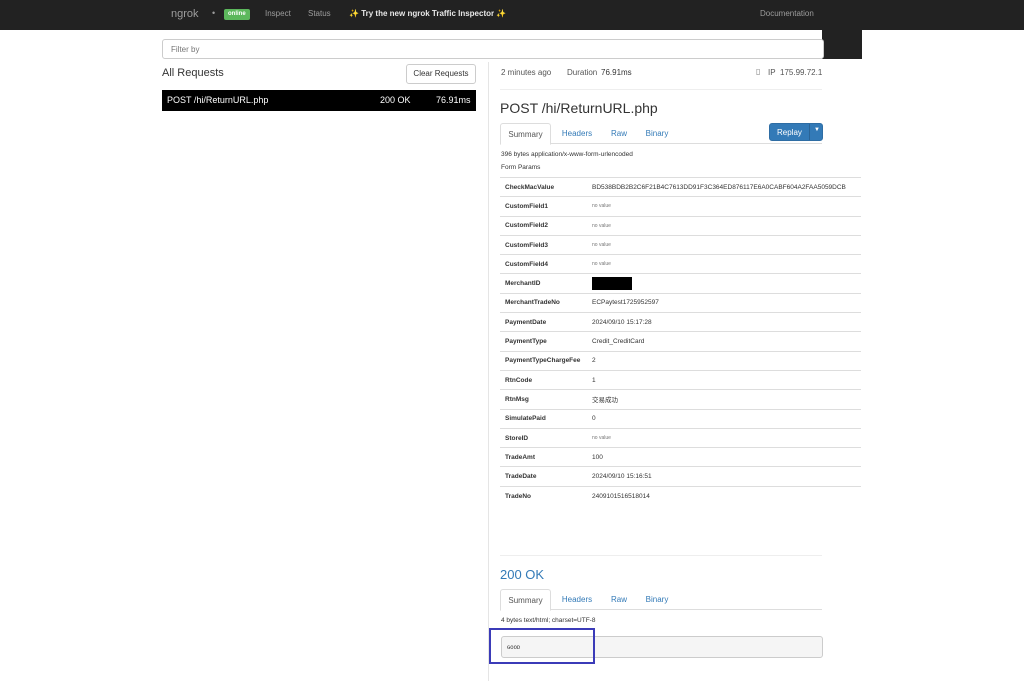 The height and width of the screenshot is (681, 1024). I want to click on param-row: PaymentType Credit_CreditCard, so click(680, 341).